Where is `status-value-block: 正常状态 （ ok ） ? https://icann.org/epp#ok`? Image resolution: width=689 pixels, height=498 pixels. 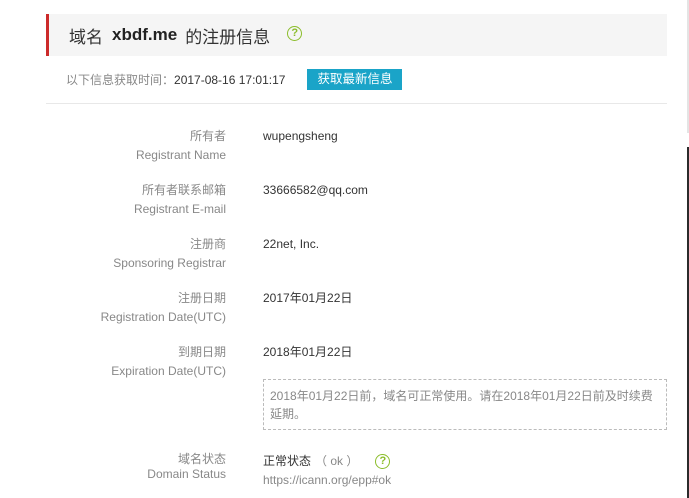 status-value-block: 正常状态 （ ok ） ? https://icann.org/epp#ok is located at coordinates (327, 471).